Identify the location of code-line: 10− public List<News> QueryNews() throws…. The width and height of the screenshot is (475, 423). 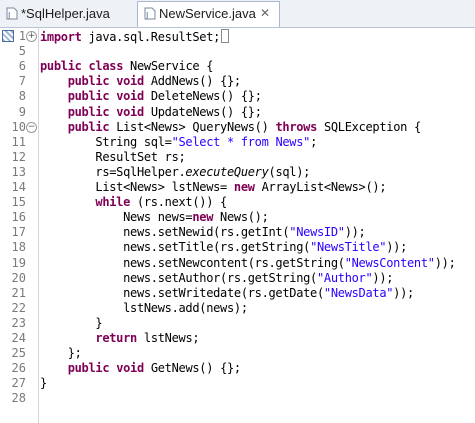
(237, 127).